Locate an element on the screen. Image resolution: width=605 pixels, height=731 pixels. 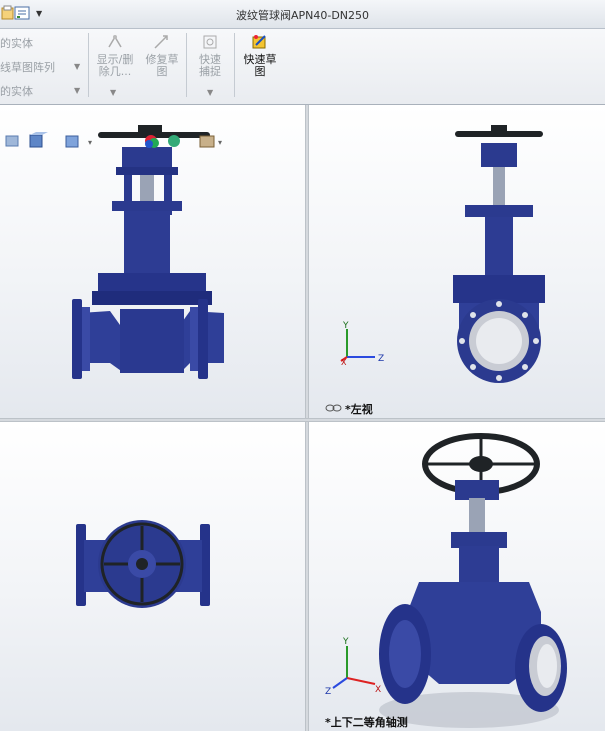
view-settings-icon is located at coordinates (207, 141).